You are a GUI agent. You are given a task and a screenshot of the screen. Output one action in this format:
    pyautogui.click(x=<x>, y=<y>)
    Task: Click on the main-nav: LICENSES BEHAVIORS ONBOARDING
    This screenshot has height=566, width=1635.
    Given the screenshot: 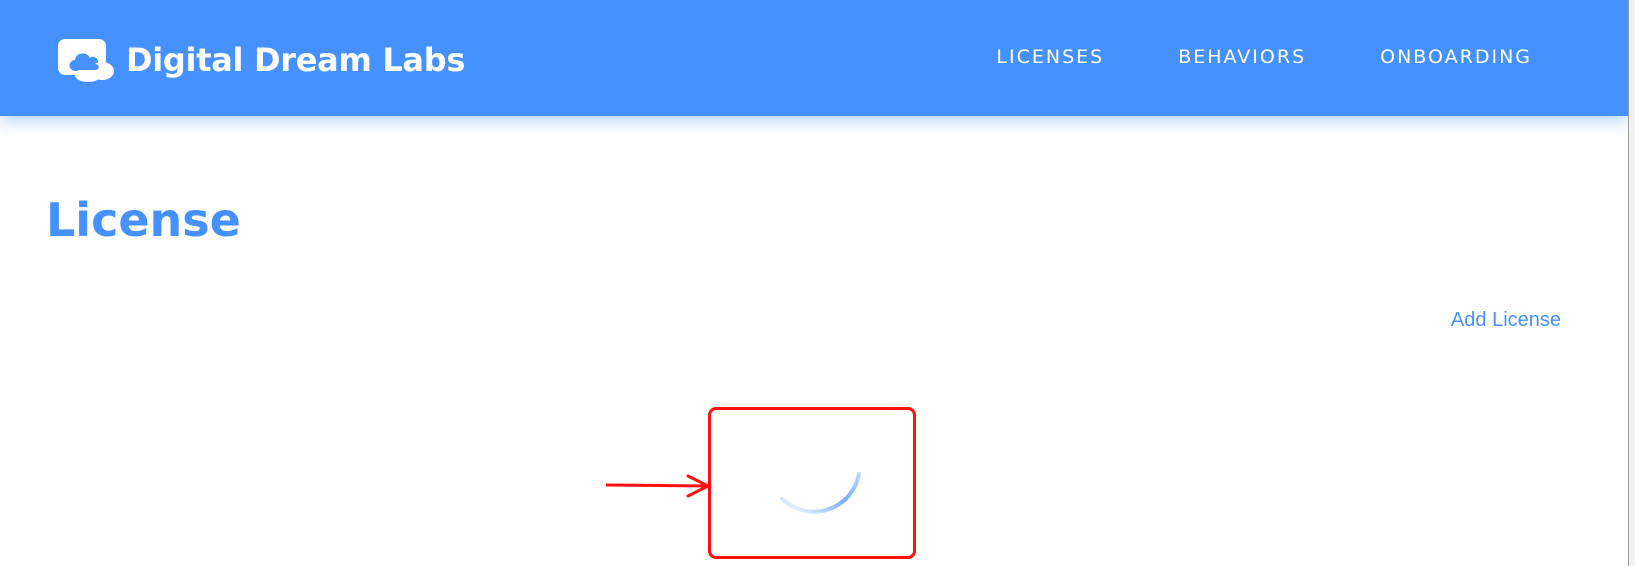 What is the action you would take?
    pyautogui.click(x=1264, y=57)
    